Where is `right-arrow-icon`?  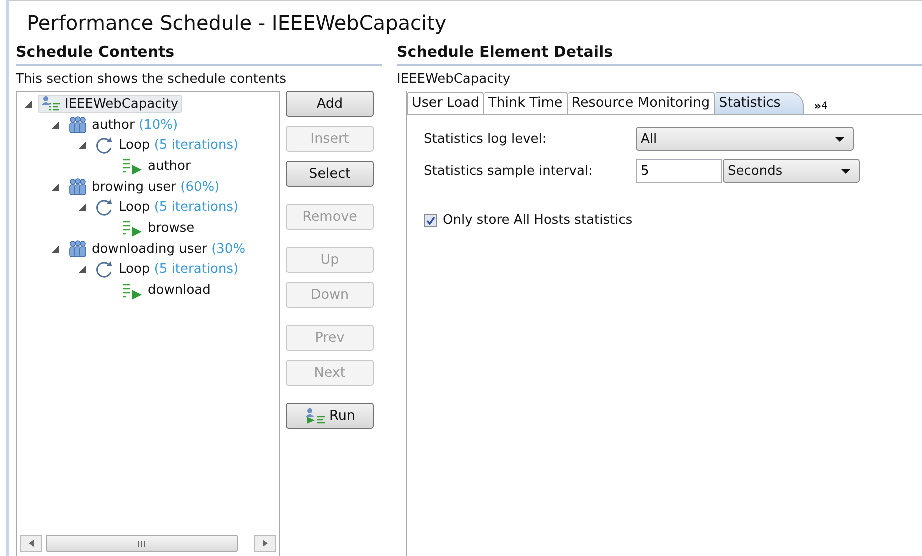 right-arrow-icon is located at coordinates (265, 543).